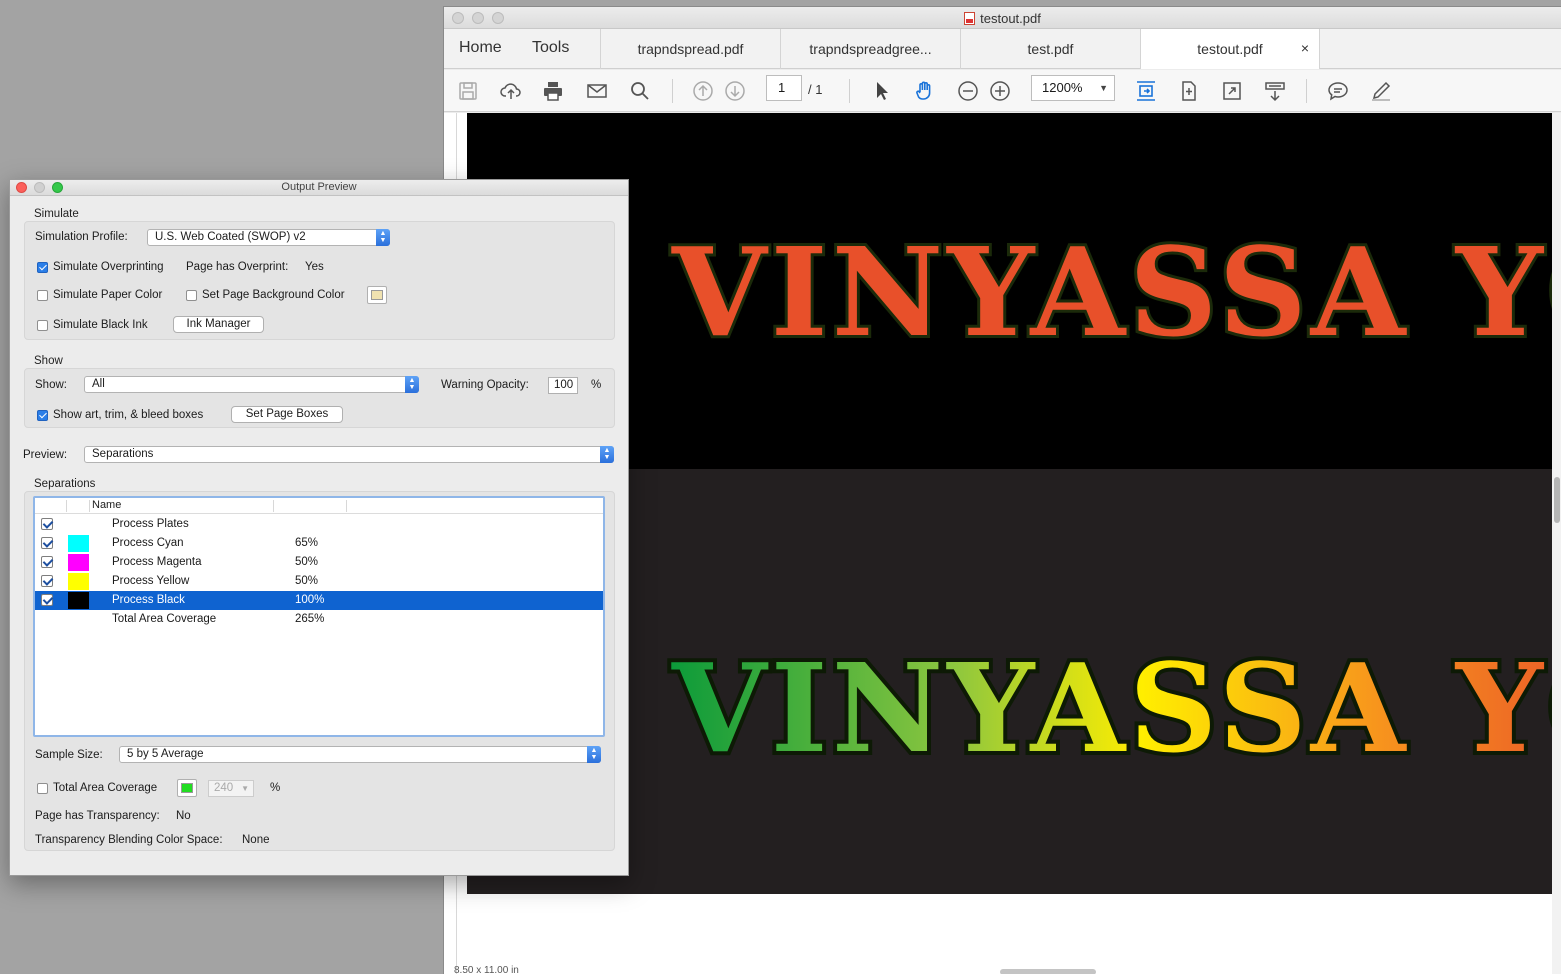 This screenshot has width=1561, height=974. What do you see at coordinates (319, 506) in the screenshot?
I see `separations-header: Name` at bounding box center [319, 506].